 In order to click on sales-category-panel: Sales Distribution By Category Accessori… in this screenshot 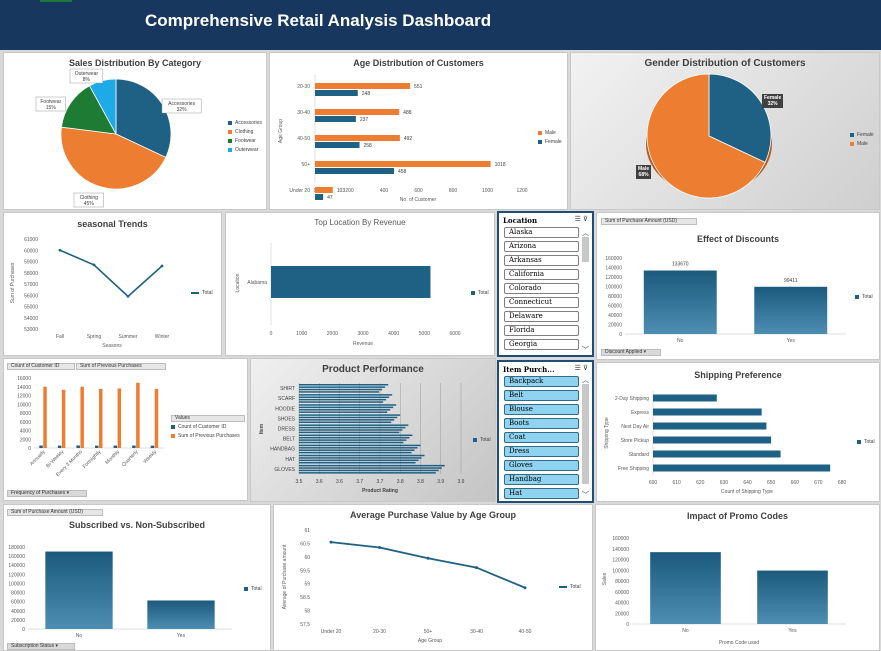, I will do `click(135, 131)`.